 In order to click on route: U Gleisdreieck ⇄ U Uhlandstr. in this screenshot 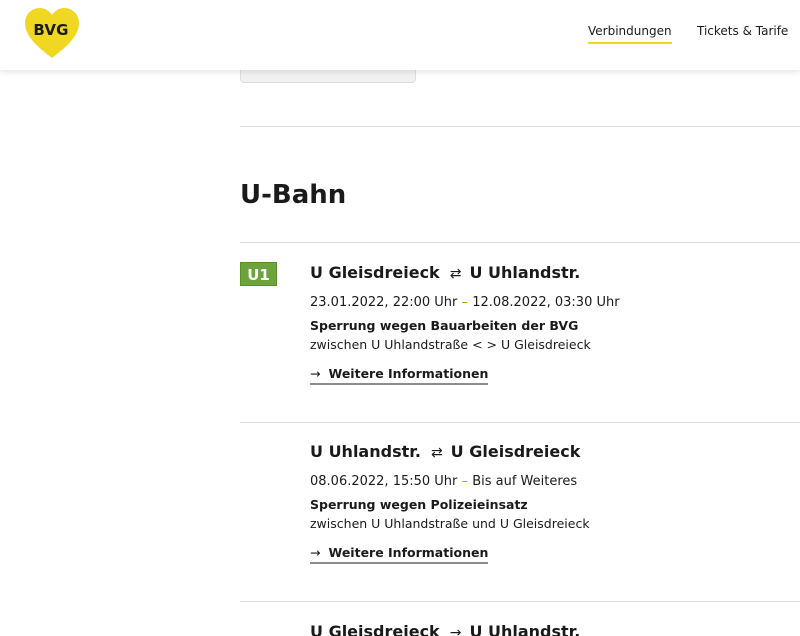, I will do `click(550, 274)`.